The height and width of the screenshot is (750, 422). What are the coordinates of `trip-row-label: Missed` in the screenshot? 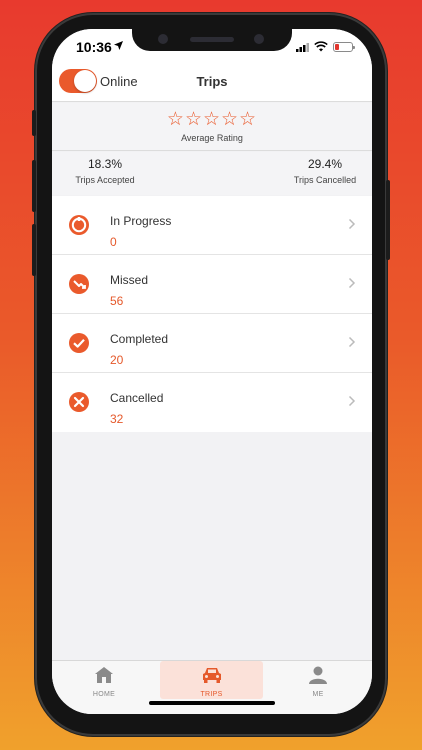 It's located at (129, 280).